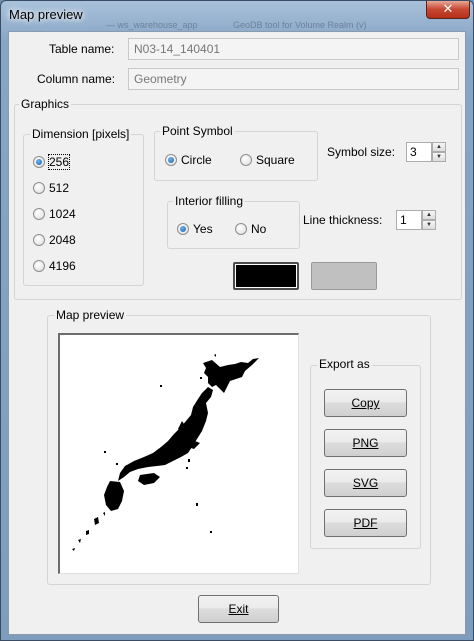 This screenshot has height=641, width=474. What do you see at coordinates (238, 609) in the screenshot?
I see `exit-button: Exit` at bounding box center [238, 609].